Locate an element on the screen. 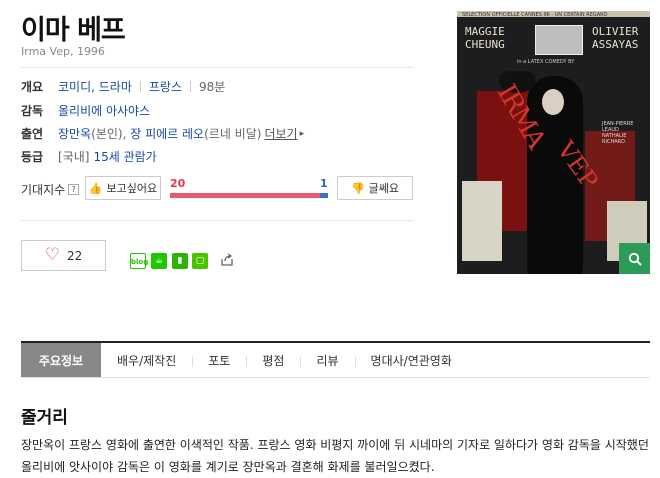  poster-face is located at coordinates (553, 102).